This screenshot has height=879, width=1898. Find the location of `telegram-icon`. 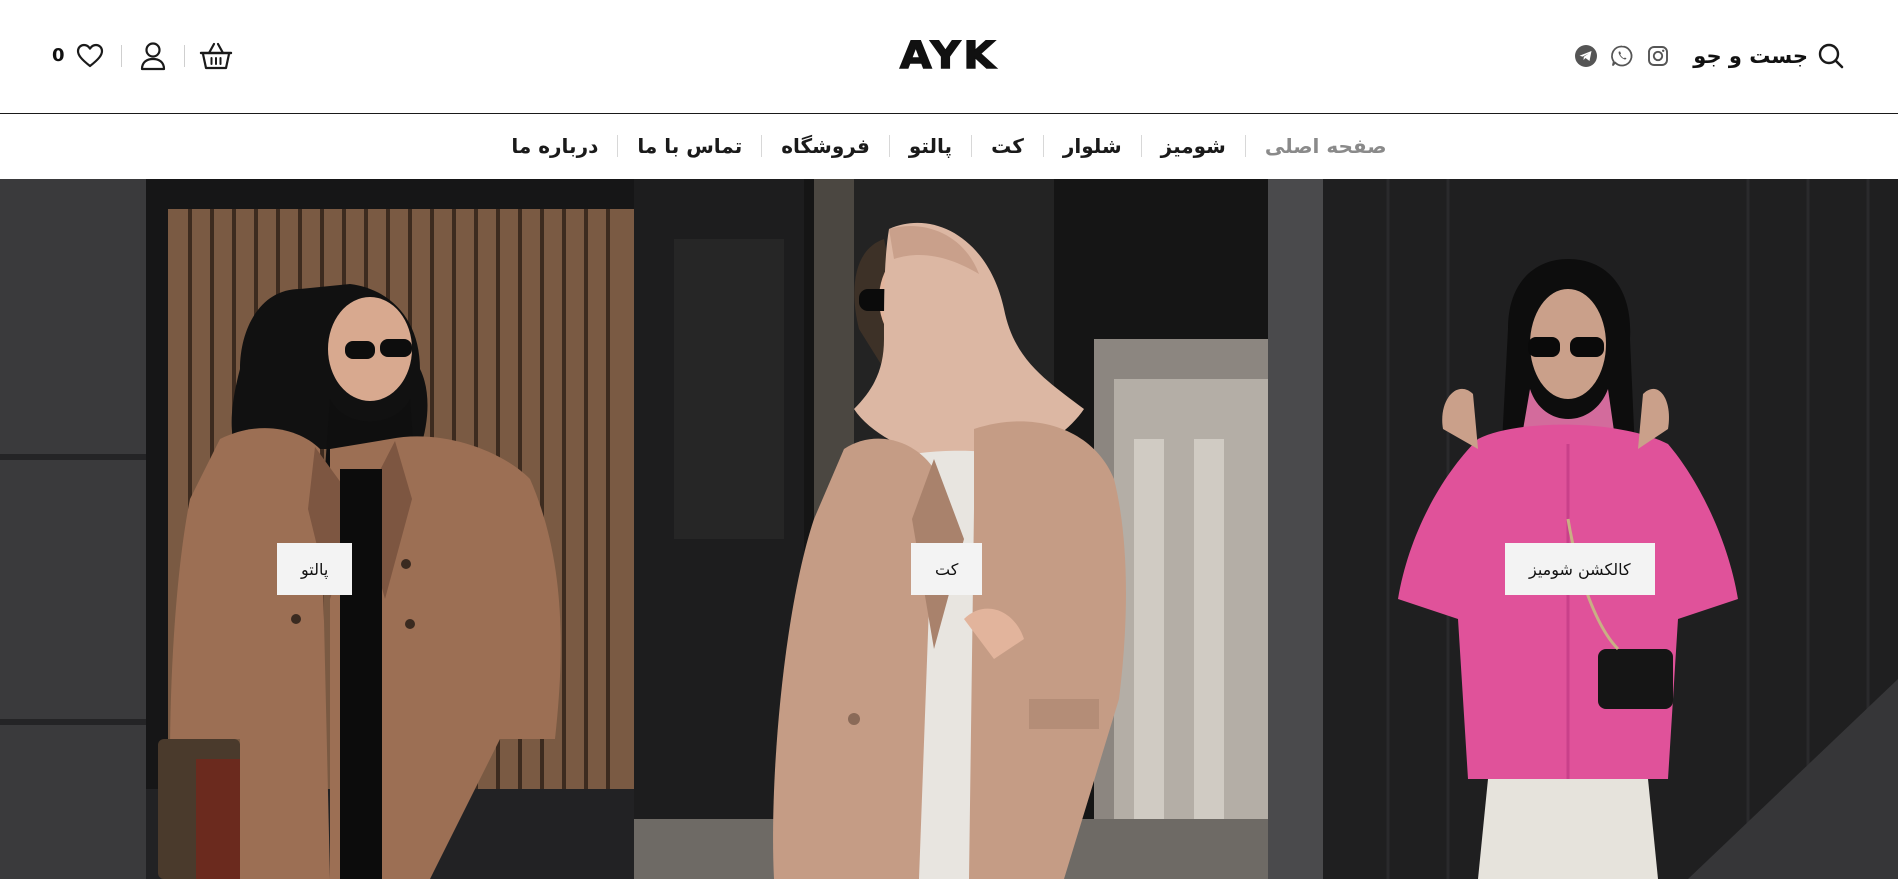

telegram-icon is located at coordinates (1586, 56).